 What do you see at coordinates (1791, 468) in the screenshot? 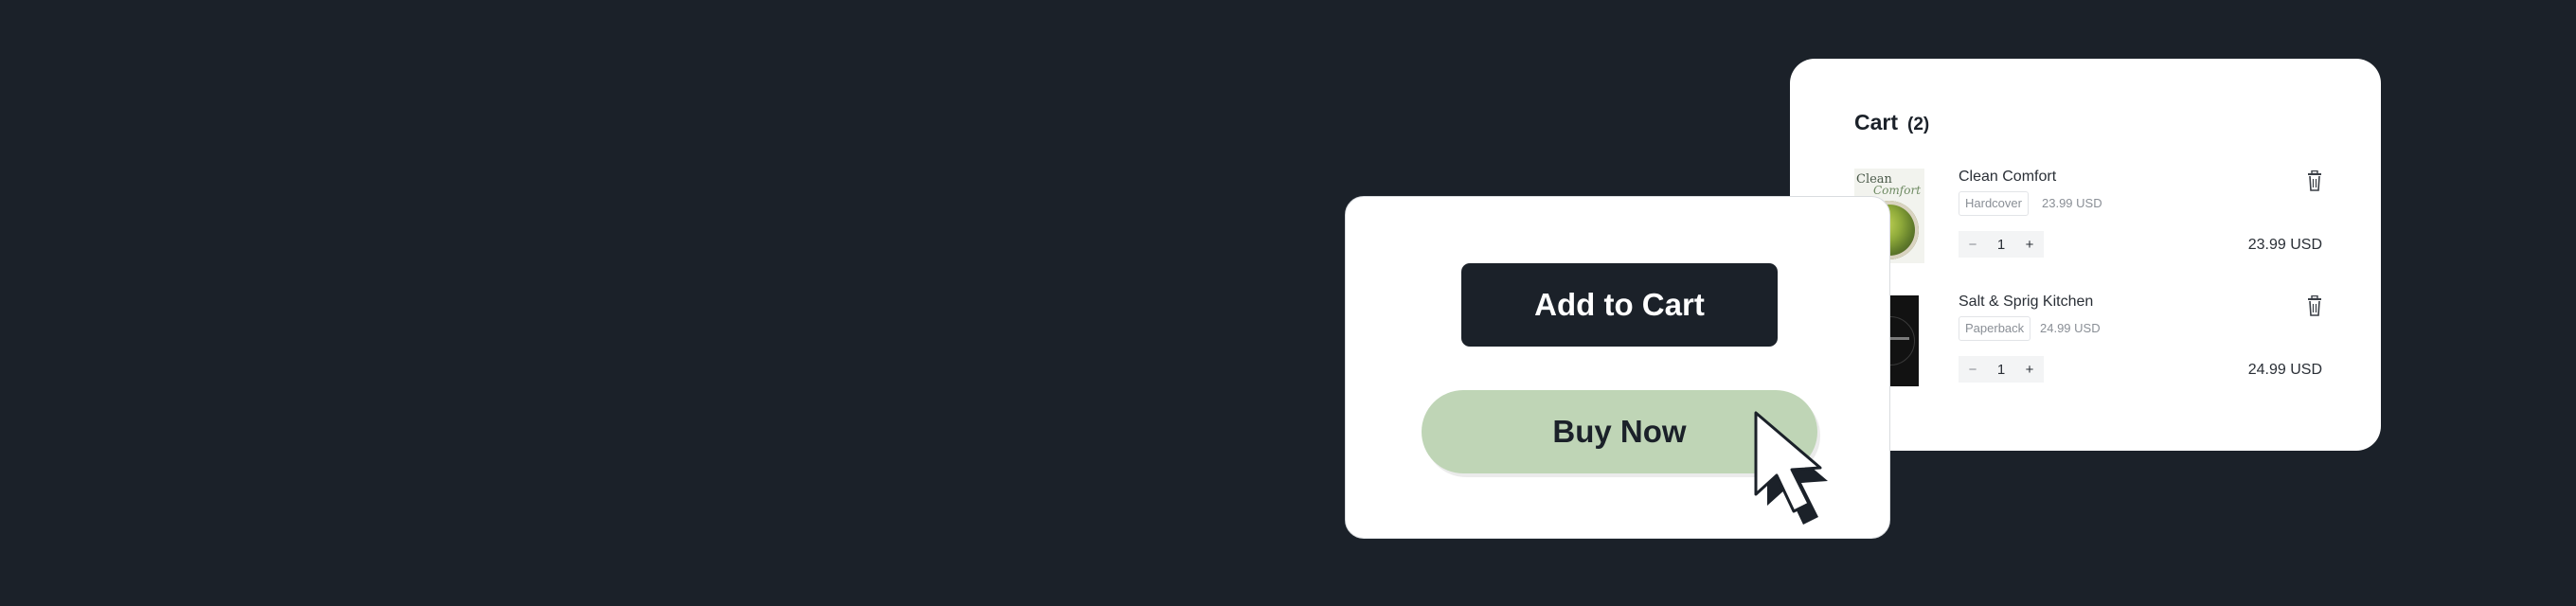
I see `mouse-cursor-icon` at bounding box center [1791, 468].